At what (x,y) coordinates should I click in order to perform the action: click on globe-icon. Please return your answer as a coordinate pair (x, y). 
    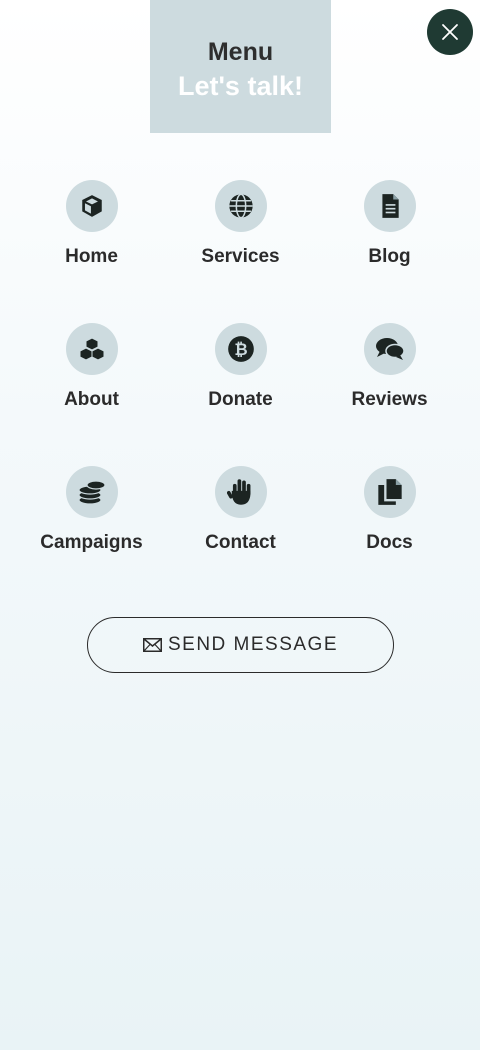
    Looking at the image, I should click on (240, 206).